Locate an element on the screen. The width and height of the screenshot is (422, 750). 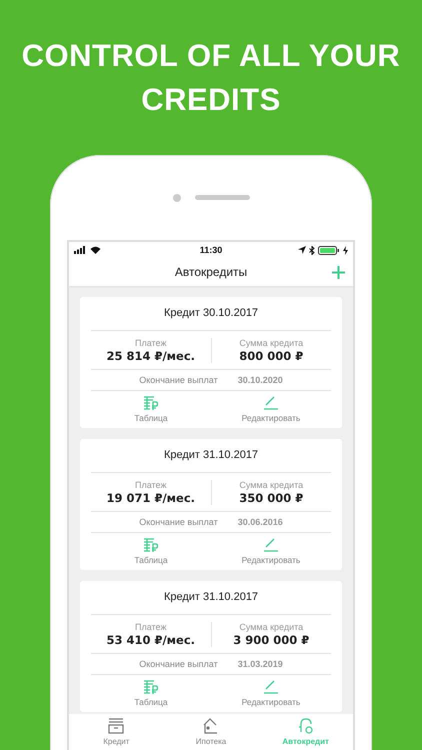
payment-value: 53 410 ₽/мес. is located at coordinates (151, 639).